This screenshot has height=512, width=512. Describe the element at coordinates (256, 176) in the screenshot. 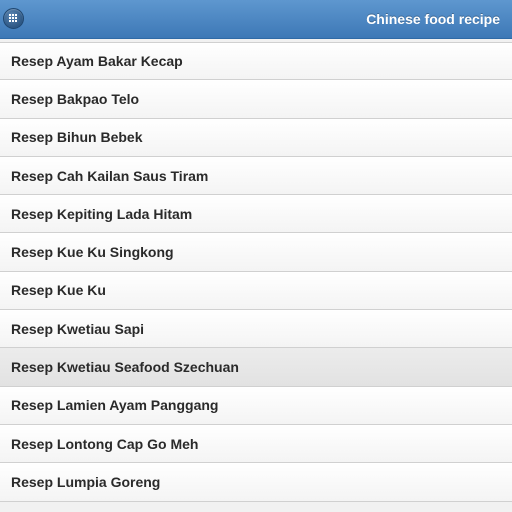

I see `list-item: Resep Cah Kailan Saus Tiram` at that location.